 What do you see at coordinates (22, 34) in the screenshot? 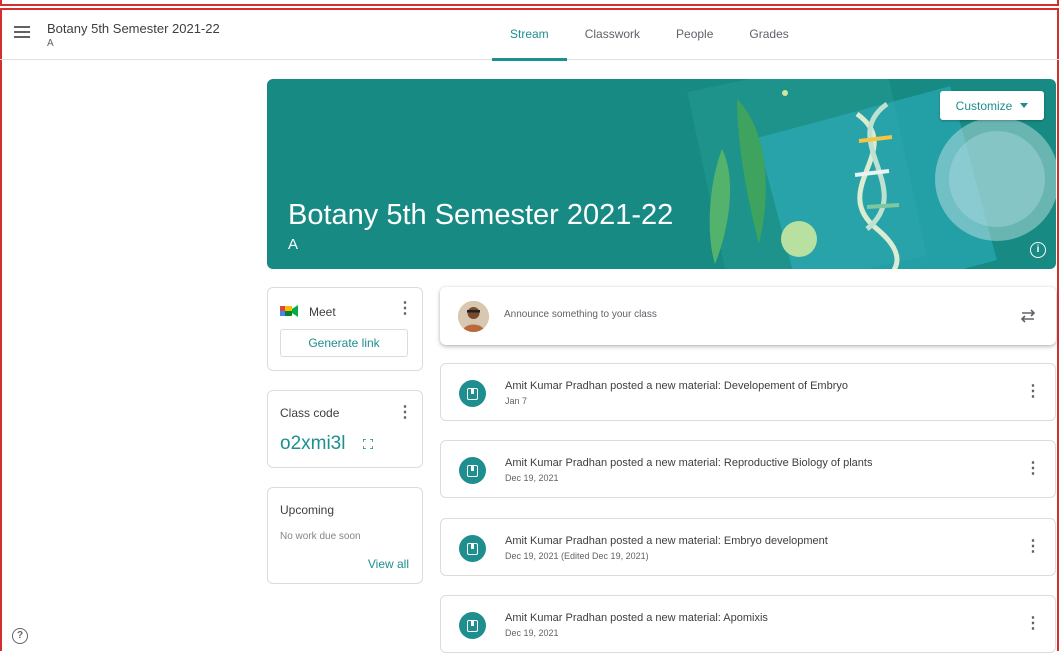
I see `main-menu-icon` at bounding box center [22, 34].